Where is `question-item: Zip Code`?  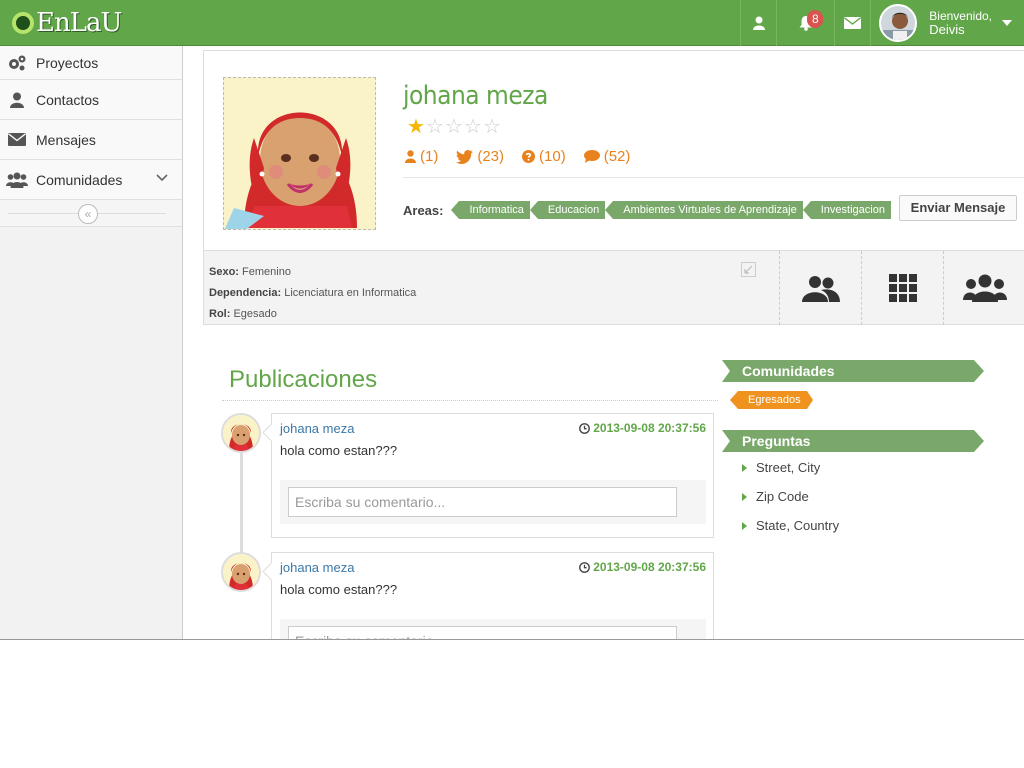
question-item: Zip Code is located at coordinates (789, 503).